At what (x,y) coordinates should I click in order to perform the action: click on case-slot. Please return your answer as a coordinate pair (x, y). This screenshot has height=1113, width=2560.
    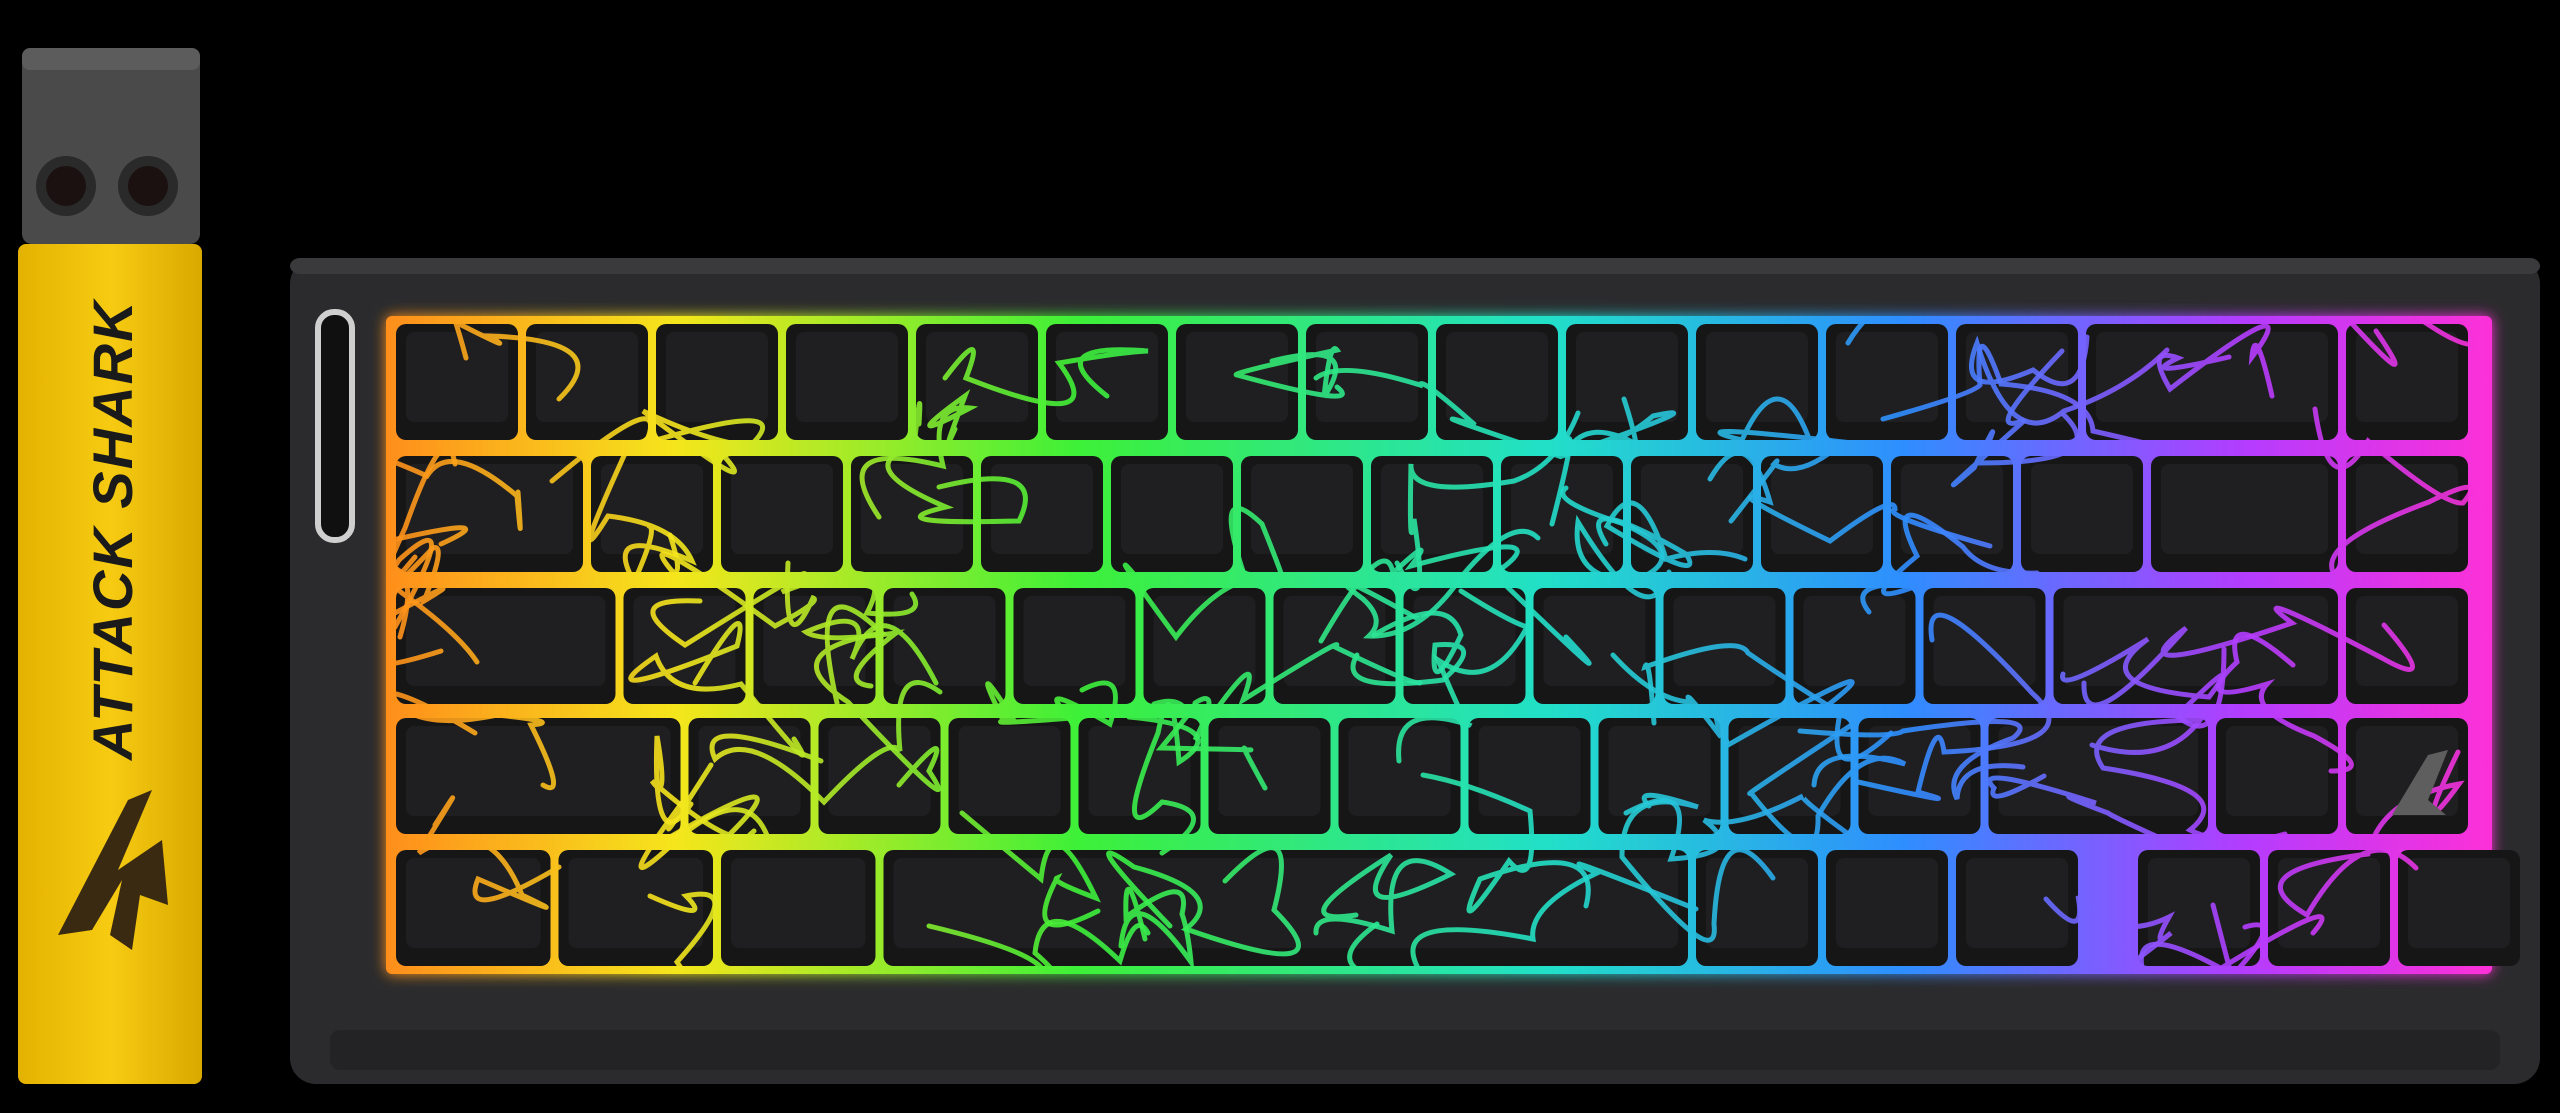
    Looking at the image, I should click on (335, 426).